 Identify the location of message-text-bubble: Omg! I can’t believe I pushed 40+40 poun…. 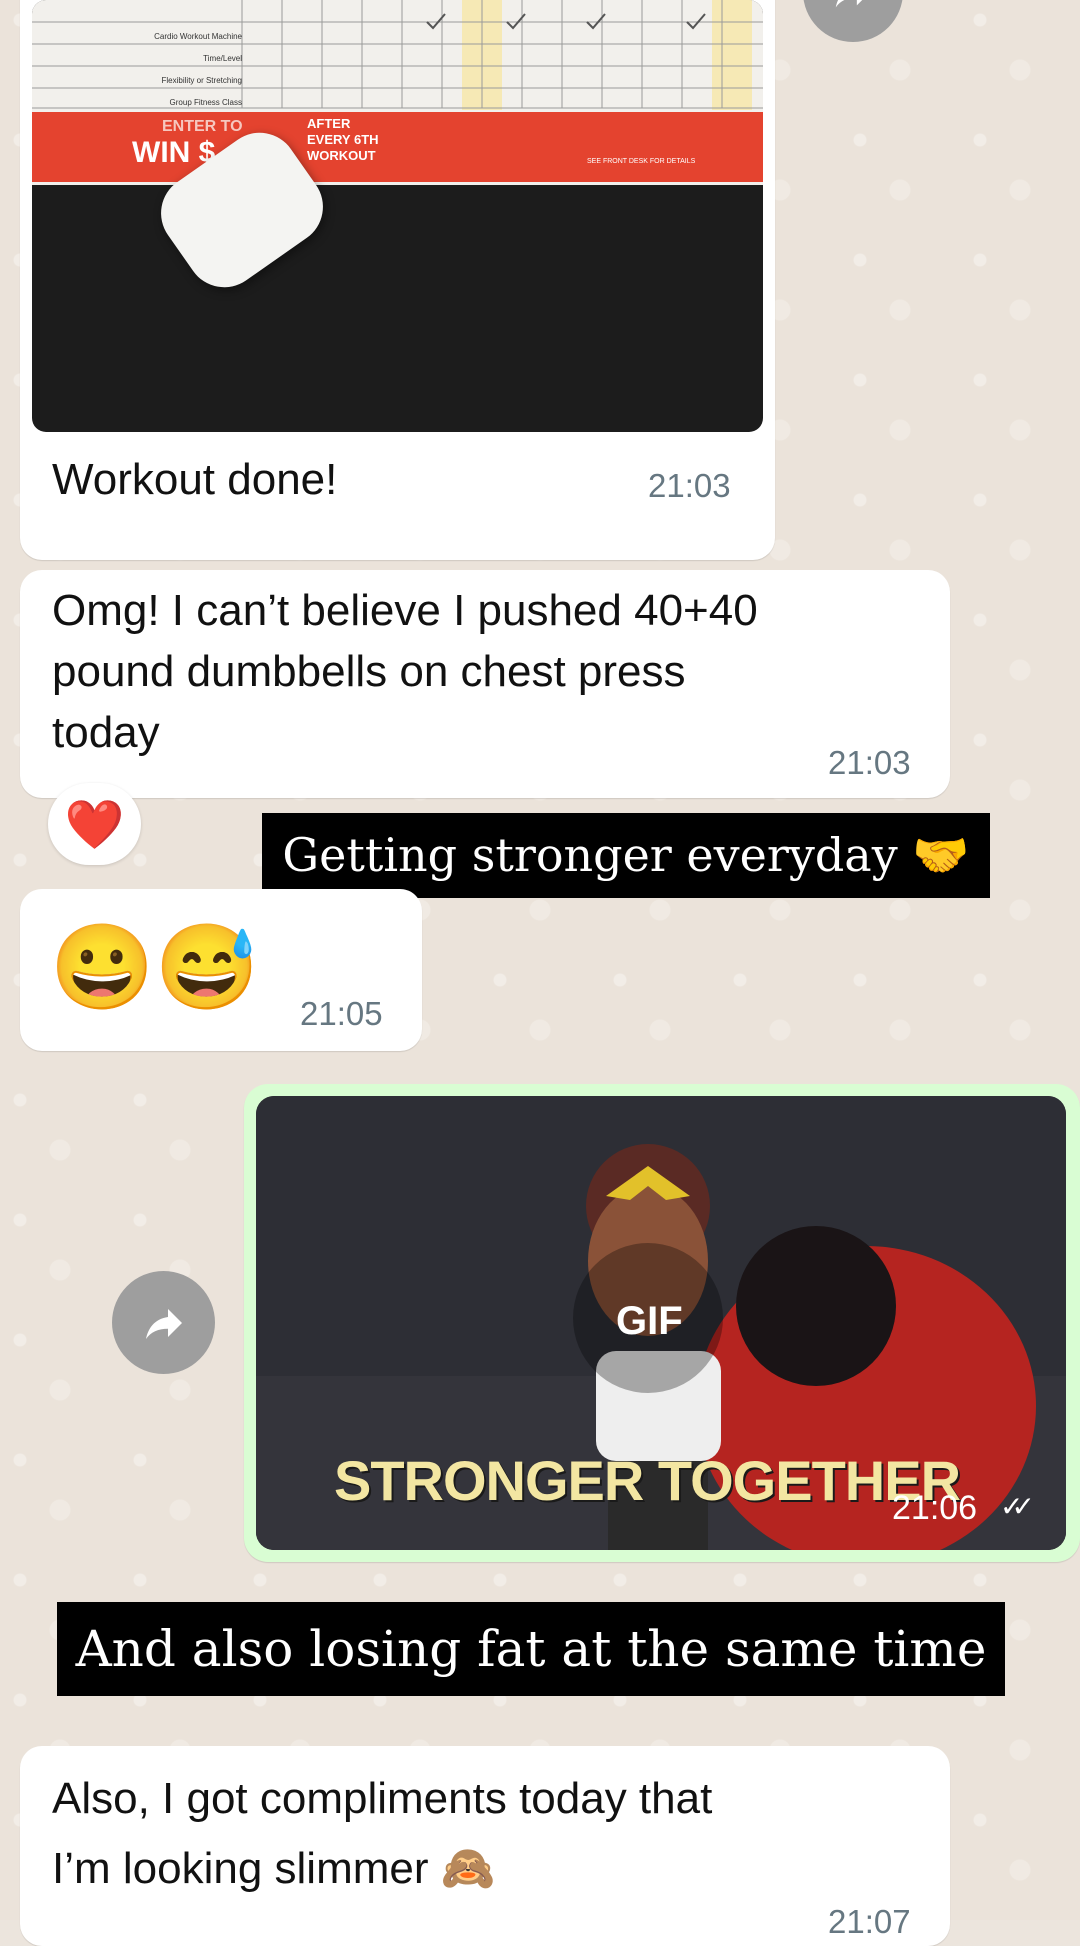
(485, 684).